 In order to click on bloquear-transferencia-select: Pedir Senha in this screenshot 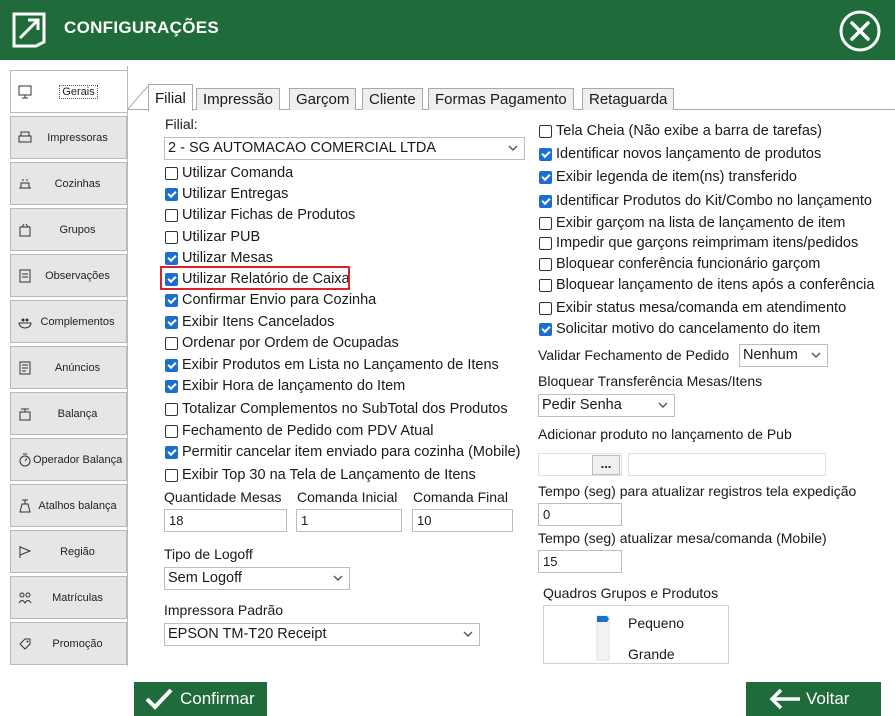, I will do `click(606, 405)`.